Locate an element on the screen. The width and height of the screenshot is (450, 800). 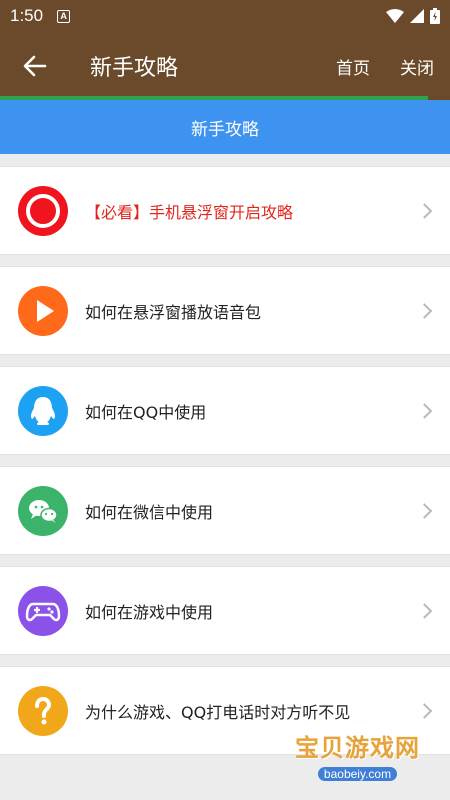
list-item-label: 如何在微信中使用 is located at coordinates (149, 512).